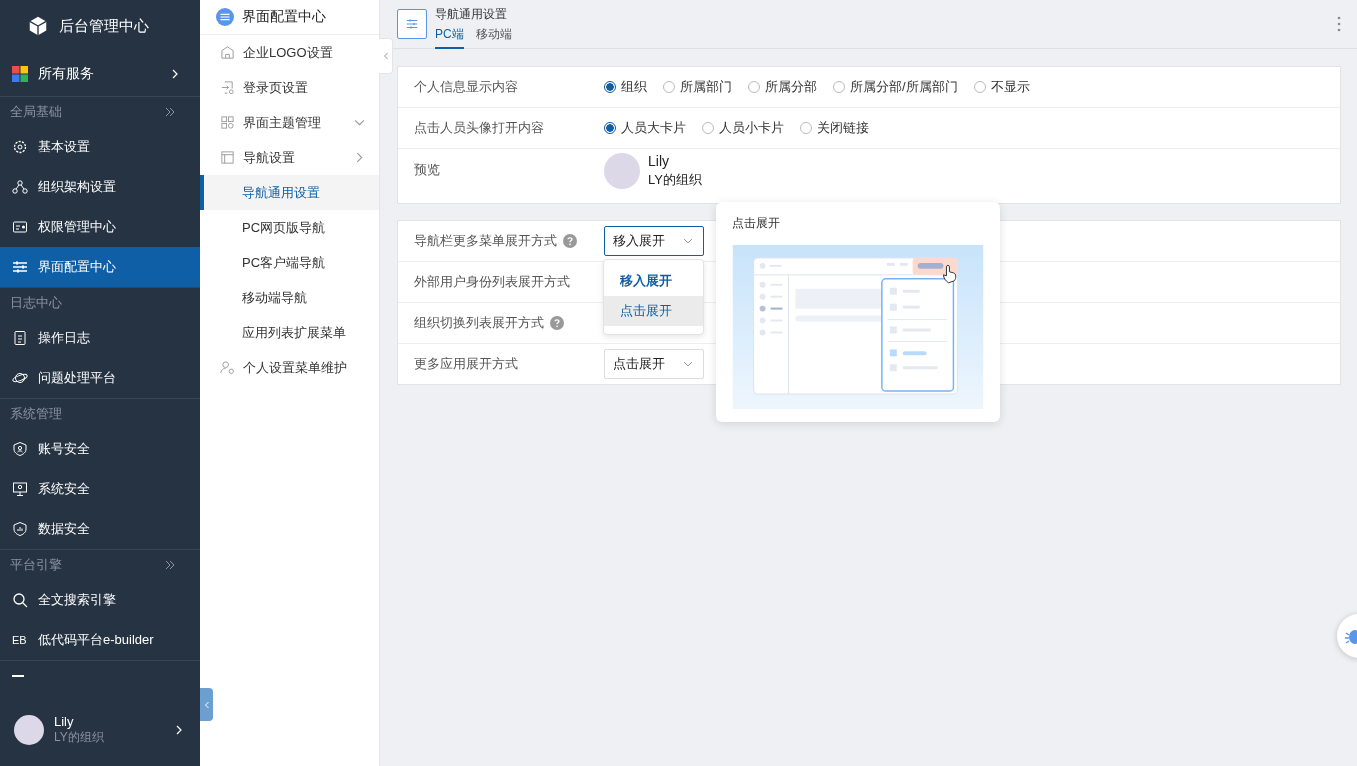  What do you see at coordinates (625, 87) in the screenshot?
I see `radio-option: 组织` at bounding box center [625, 87].